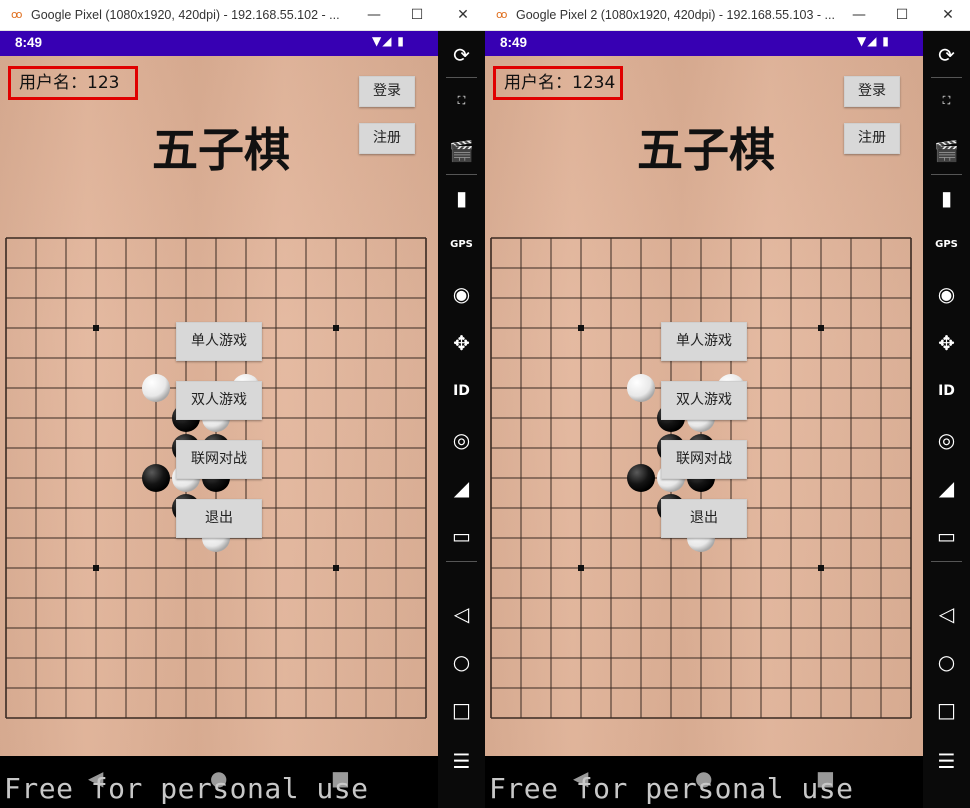 The height and width of the screenshot is (808, 970). Describe the element at coordinates (461, 419) in the screenshot. I see `emulator-toolbar-left: ⟳ ⛶ 🎬 ▮ GPS ◉ ✥ ID ◎ ◢ ▭ ◁ ○ □ ☰` at that location.